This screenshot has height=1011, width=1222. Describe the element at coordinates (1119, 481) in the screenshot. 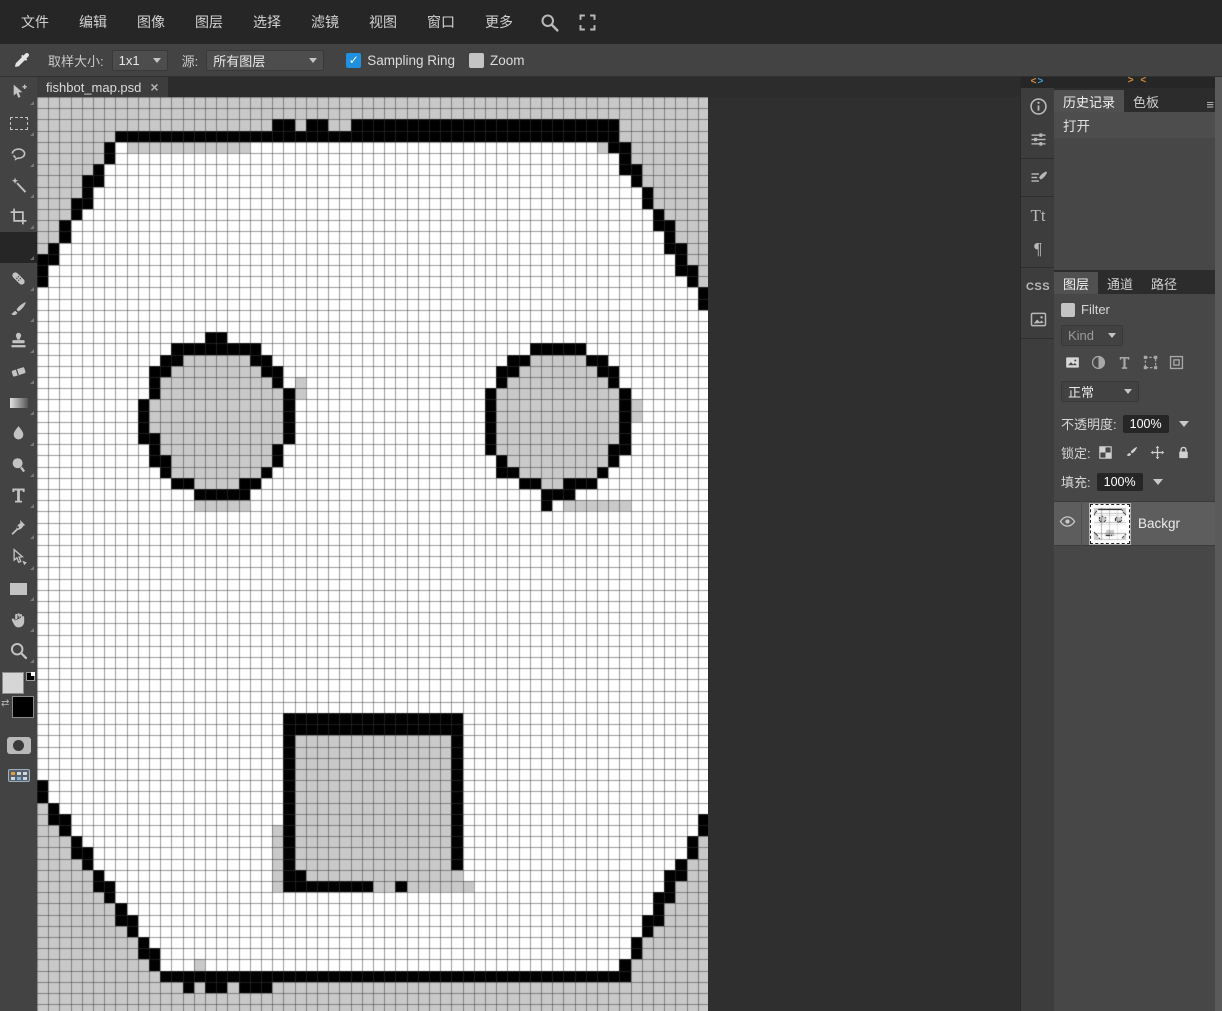

I see `fill-value: 100%` at that location.